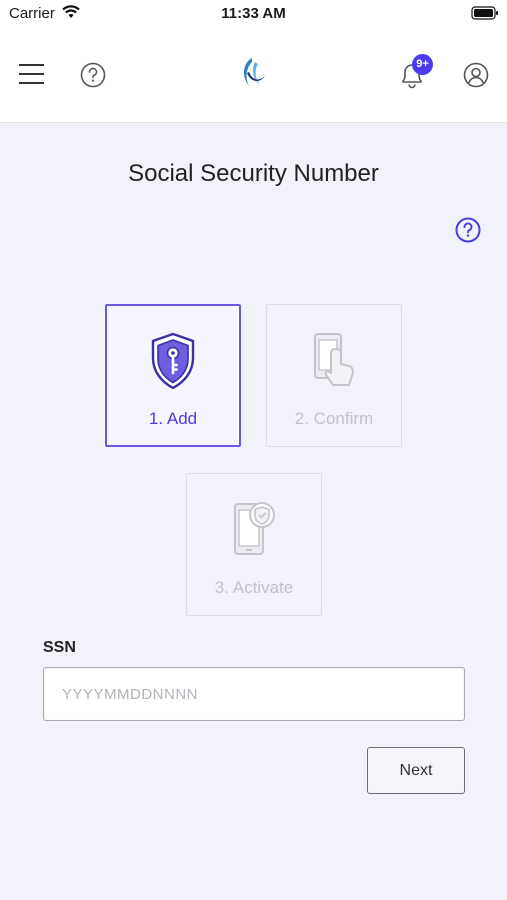  I want to click on clock: 11:33 AM, so click(253, 13).